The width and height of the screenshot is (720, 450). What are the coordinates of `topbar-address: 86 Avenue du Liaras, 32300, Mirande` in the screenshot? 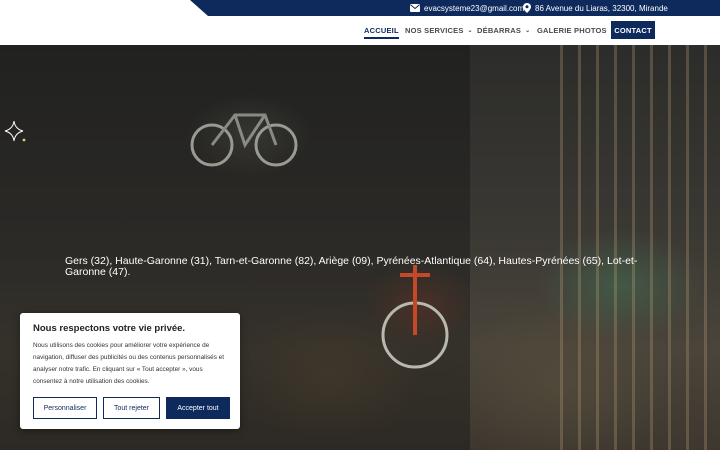 It's located at (595, 8).